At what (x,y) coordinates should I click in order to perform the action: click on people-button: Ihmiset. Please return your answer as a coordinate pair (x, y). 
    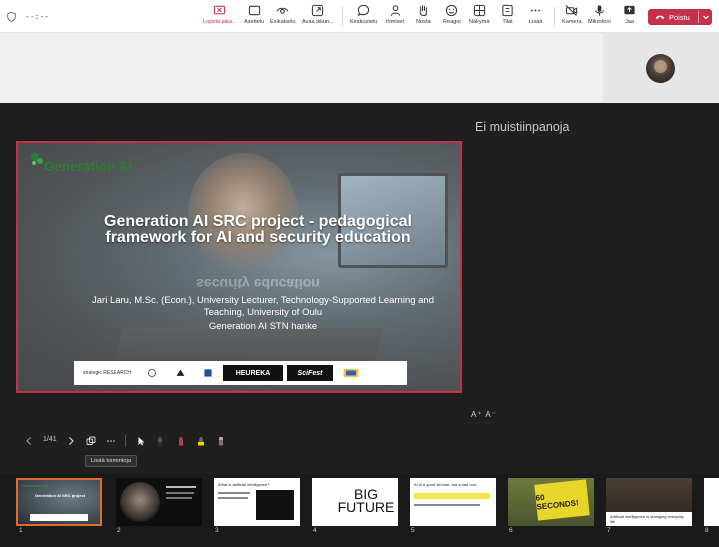
    Looking at the image, I should click on (395, 17).